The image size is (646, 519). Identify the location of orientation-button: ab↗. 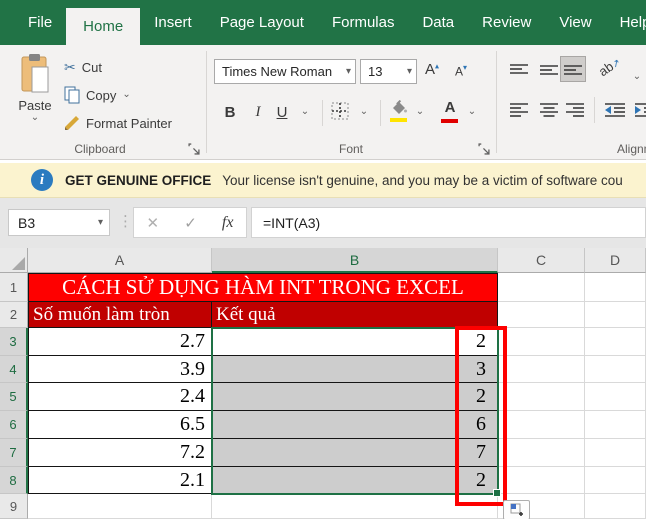
(609, 66).